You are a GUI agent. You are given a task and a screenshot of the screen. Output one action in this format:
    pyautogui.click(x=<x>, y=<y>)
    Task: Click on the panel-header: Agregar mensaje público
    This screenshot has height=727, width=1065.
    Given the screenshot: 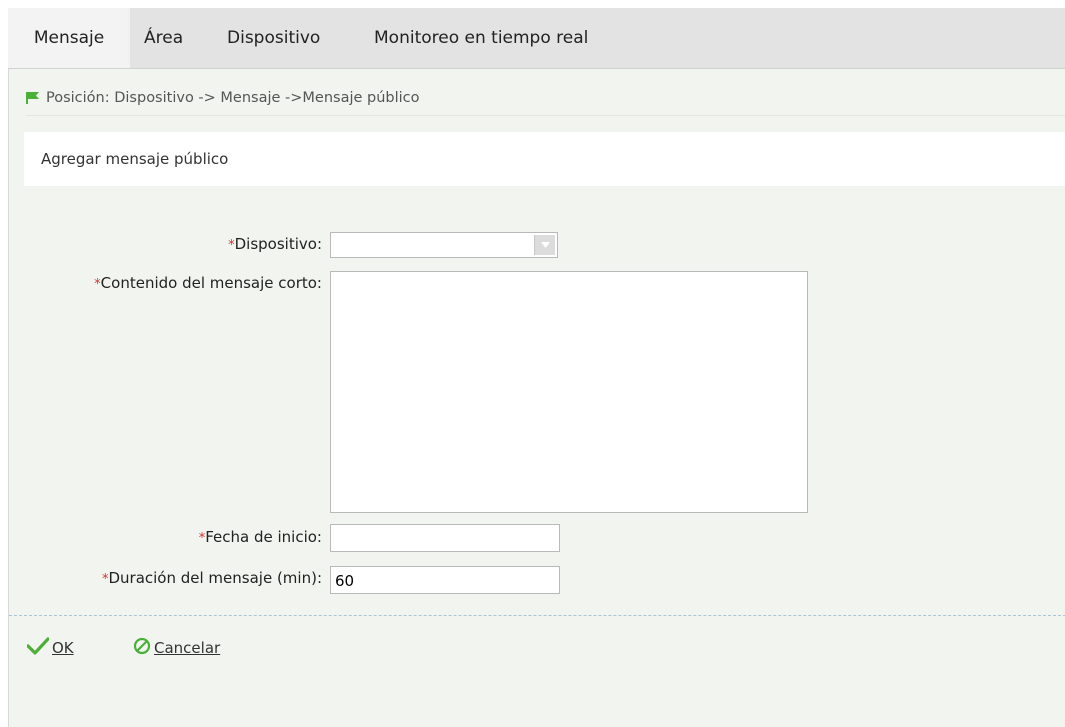 What is the action you would take?
    pyautogui.click(x=544, y=159)
    